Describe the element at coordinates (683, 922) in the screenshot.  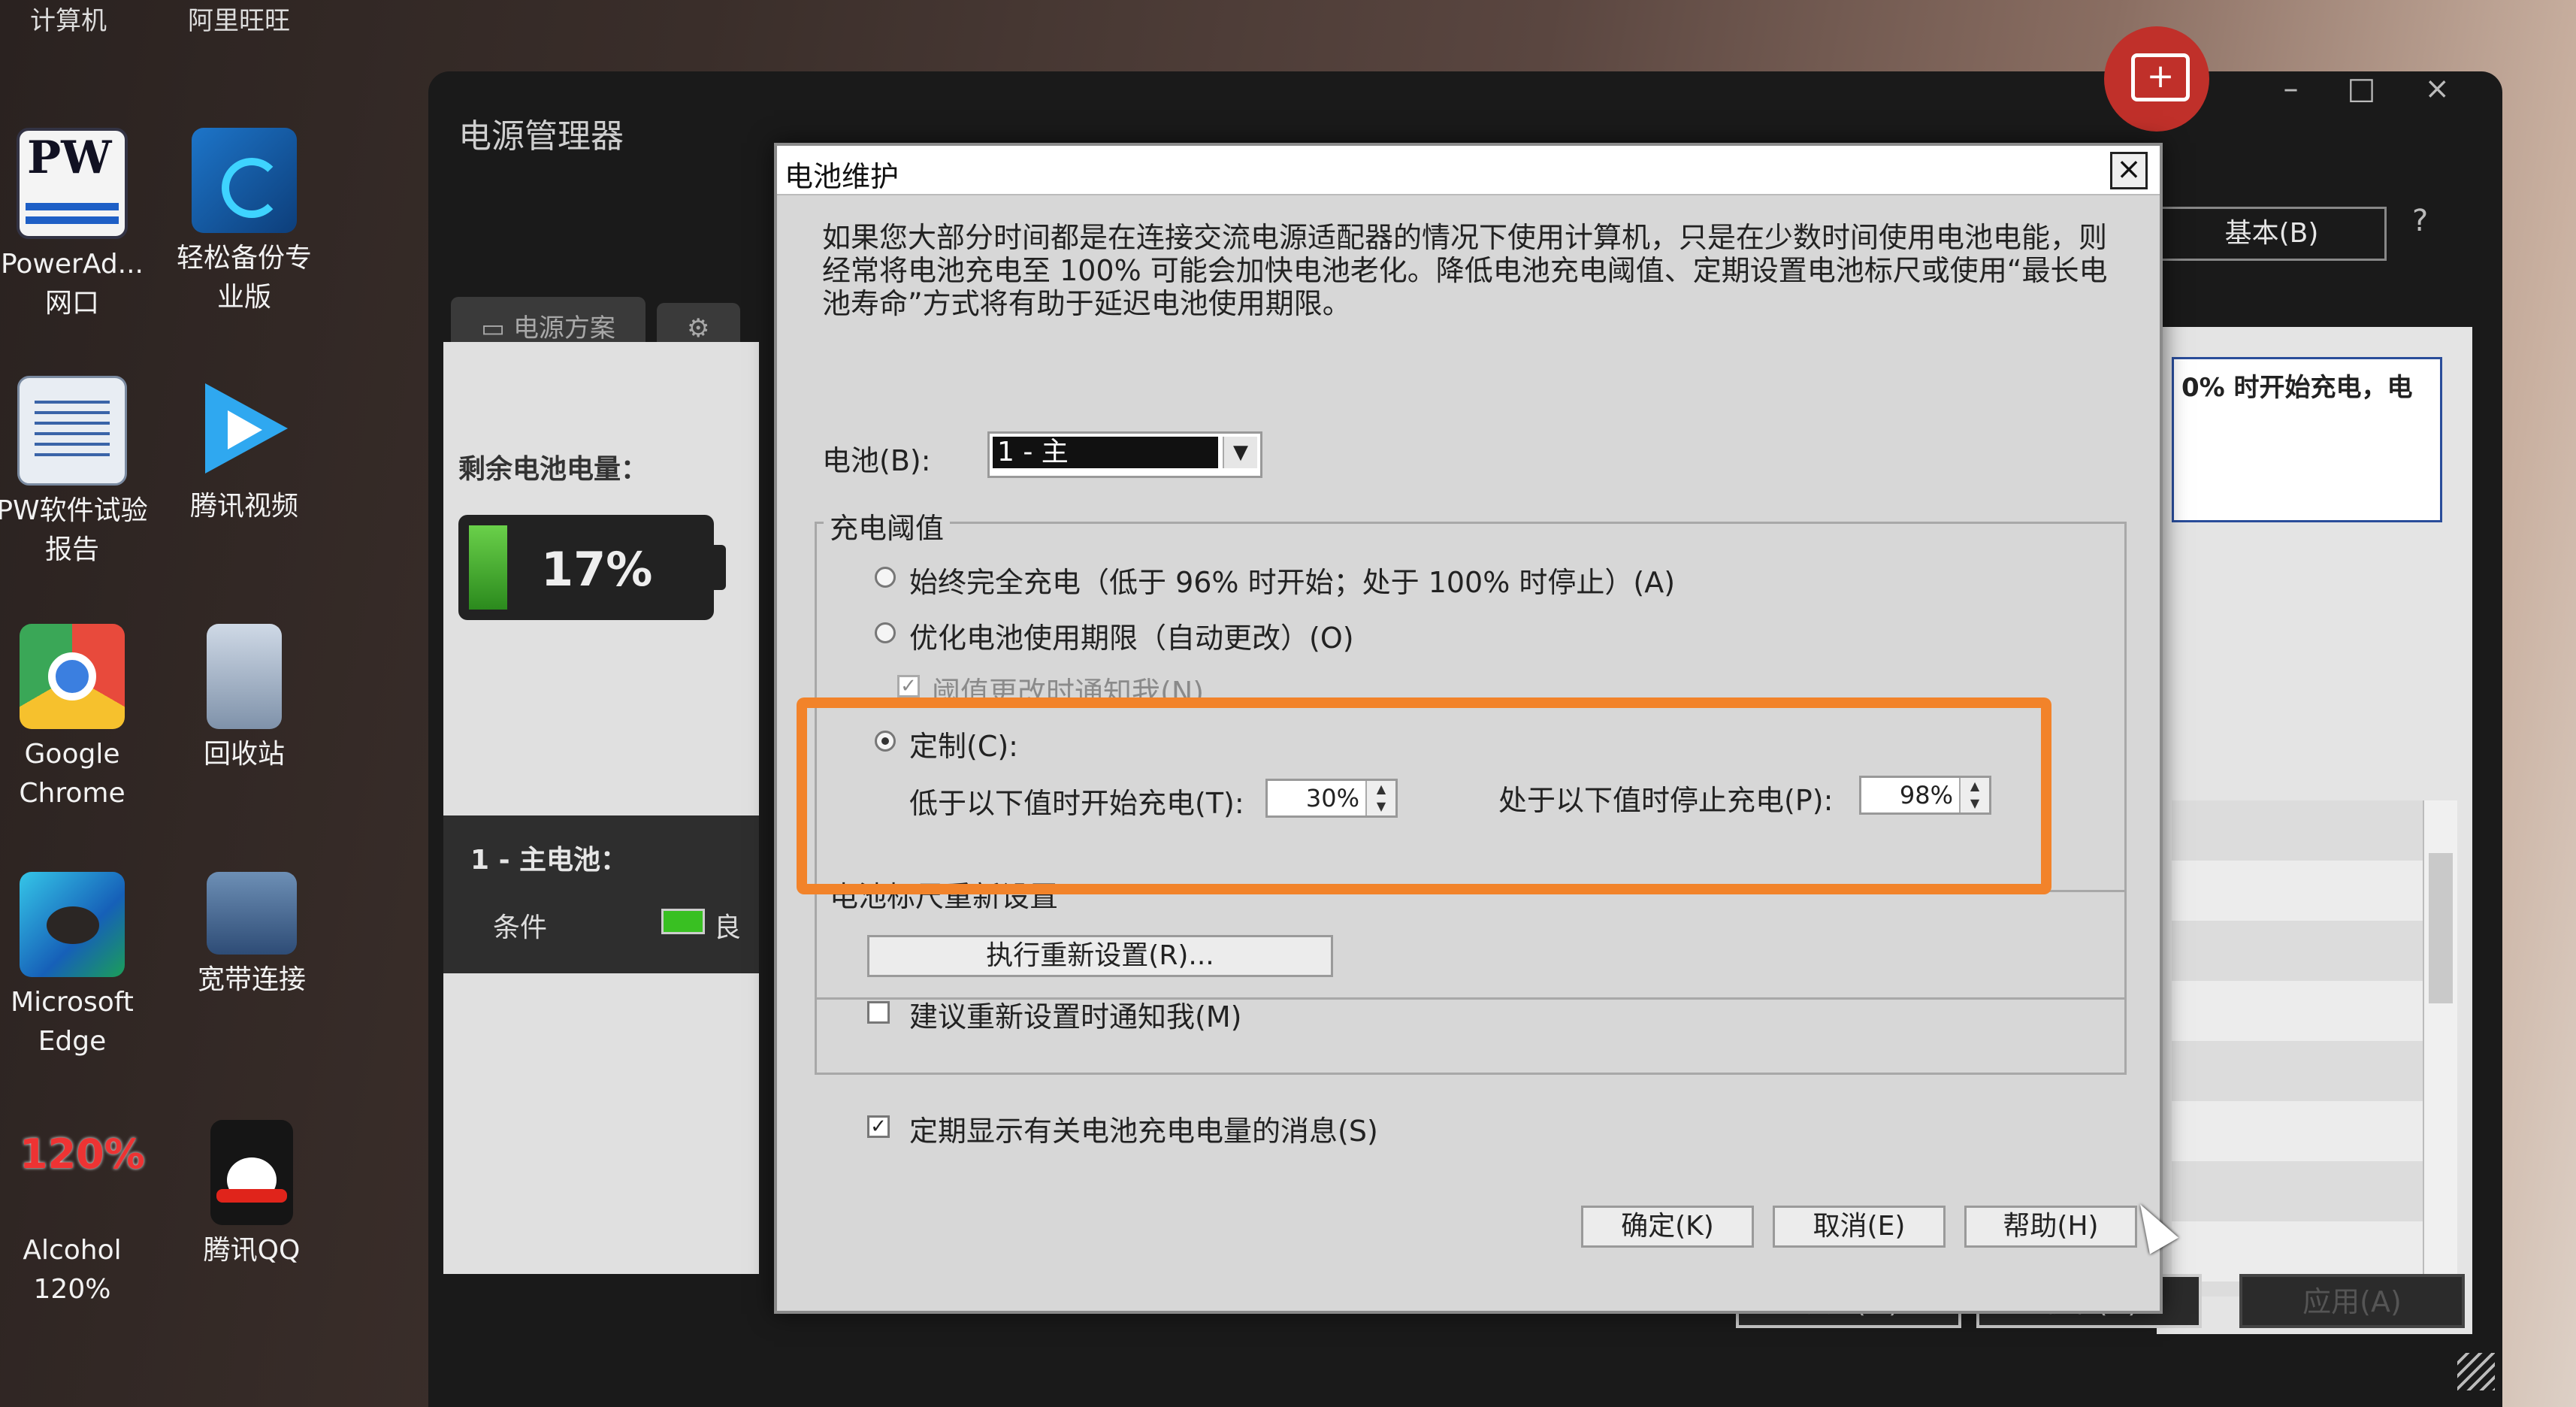
I see `battery-condition-icon` at that location.